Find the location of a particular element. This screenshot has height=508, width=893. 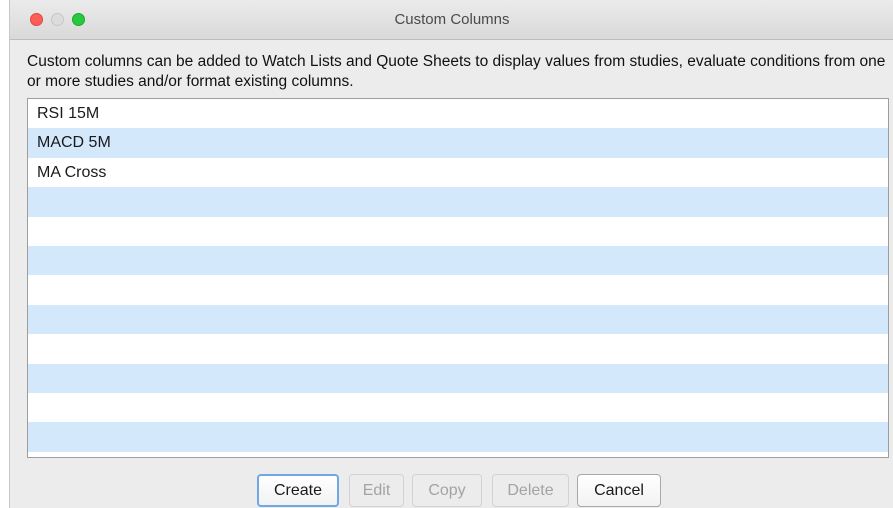

title-bar: Custom Columns is located at coordinates (451, 20).